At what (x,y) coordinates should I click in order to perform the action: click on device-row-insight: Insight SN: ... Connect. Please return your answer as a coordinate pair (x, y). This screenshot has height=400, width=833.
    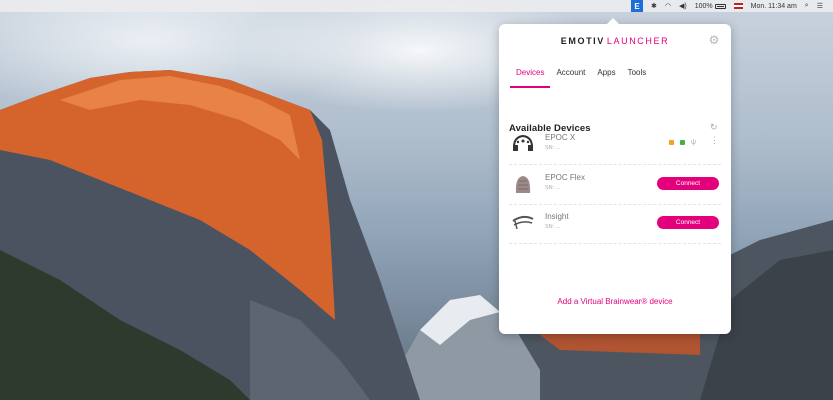
    Looking at the image, I should click on (615, 225).